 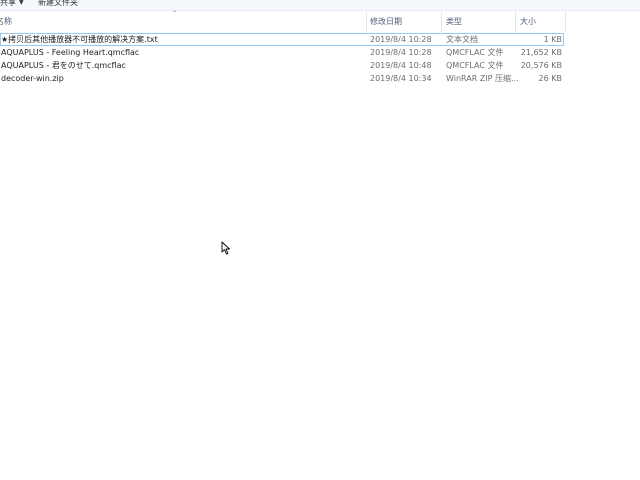 I want to click on file-name: AQUAPLUS - Feeling Heart.qmcflac, so click(x=70, y=52).